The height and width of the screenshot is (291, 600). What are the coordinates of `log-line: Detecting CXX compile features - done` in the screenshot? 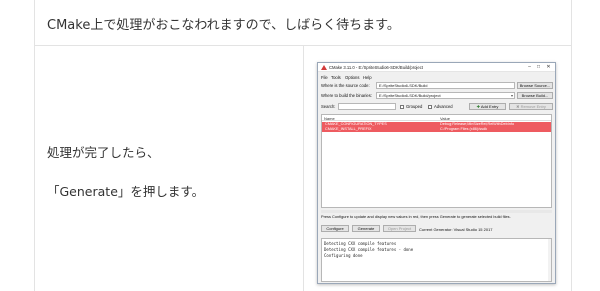 It's located at (369, 249).